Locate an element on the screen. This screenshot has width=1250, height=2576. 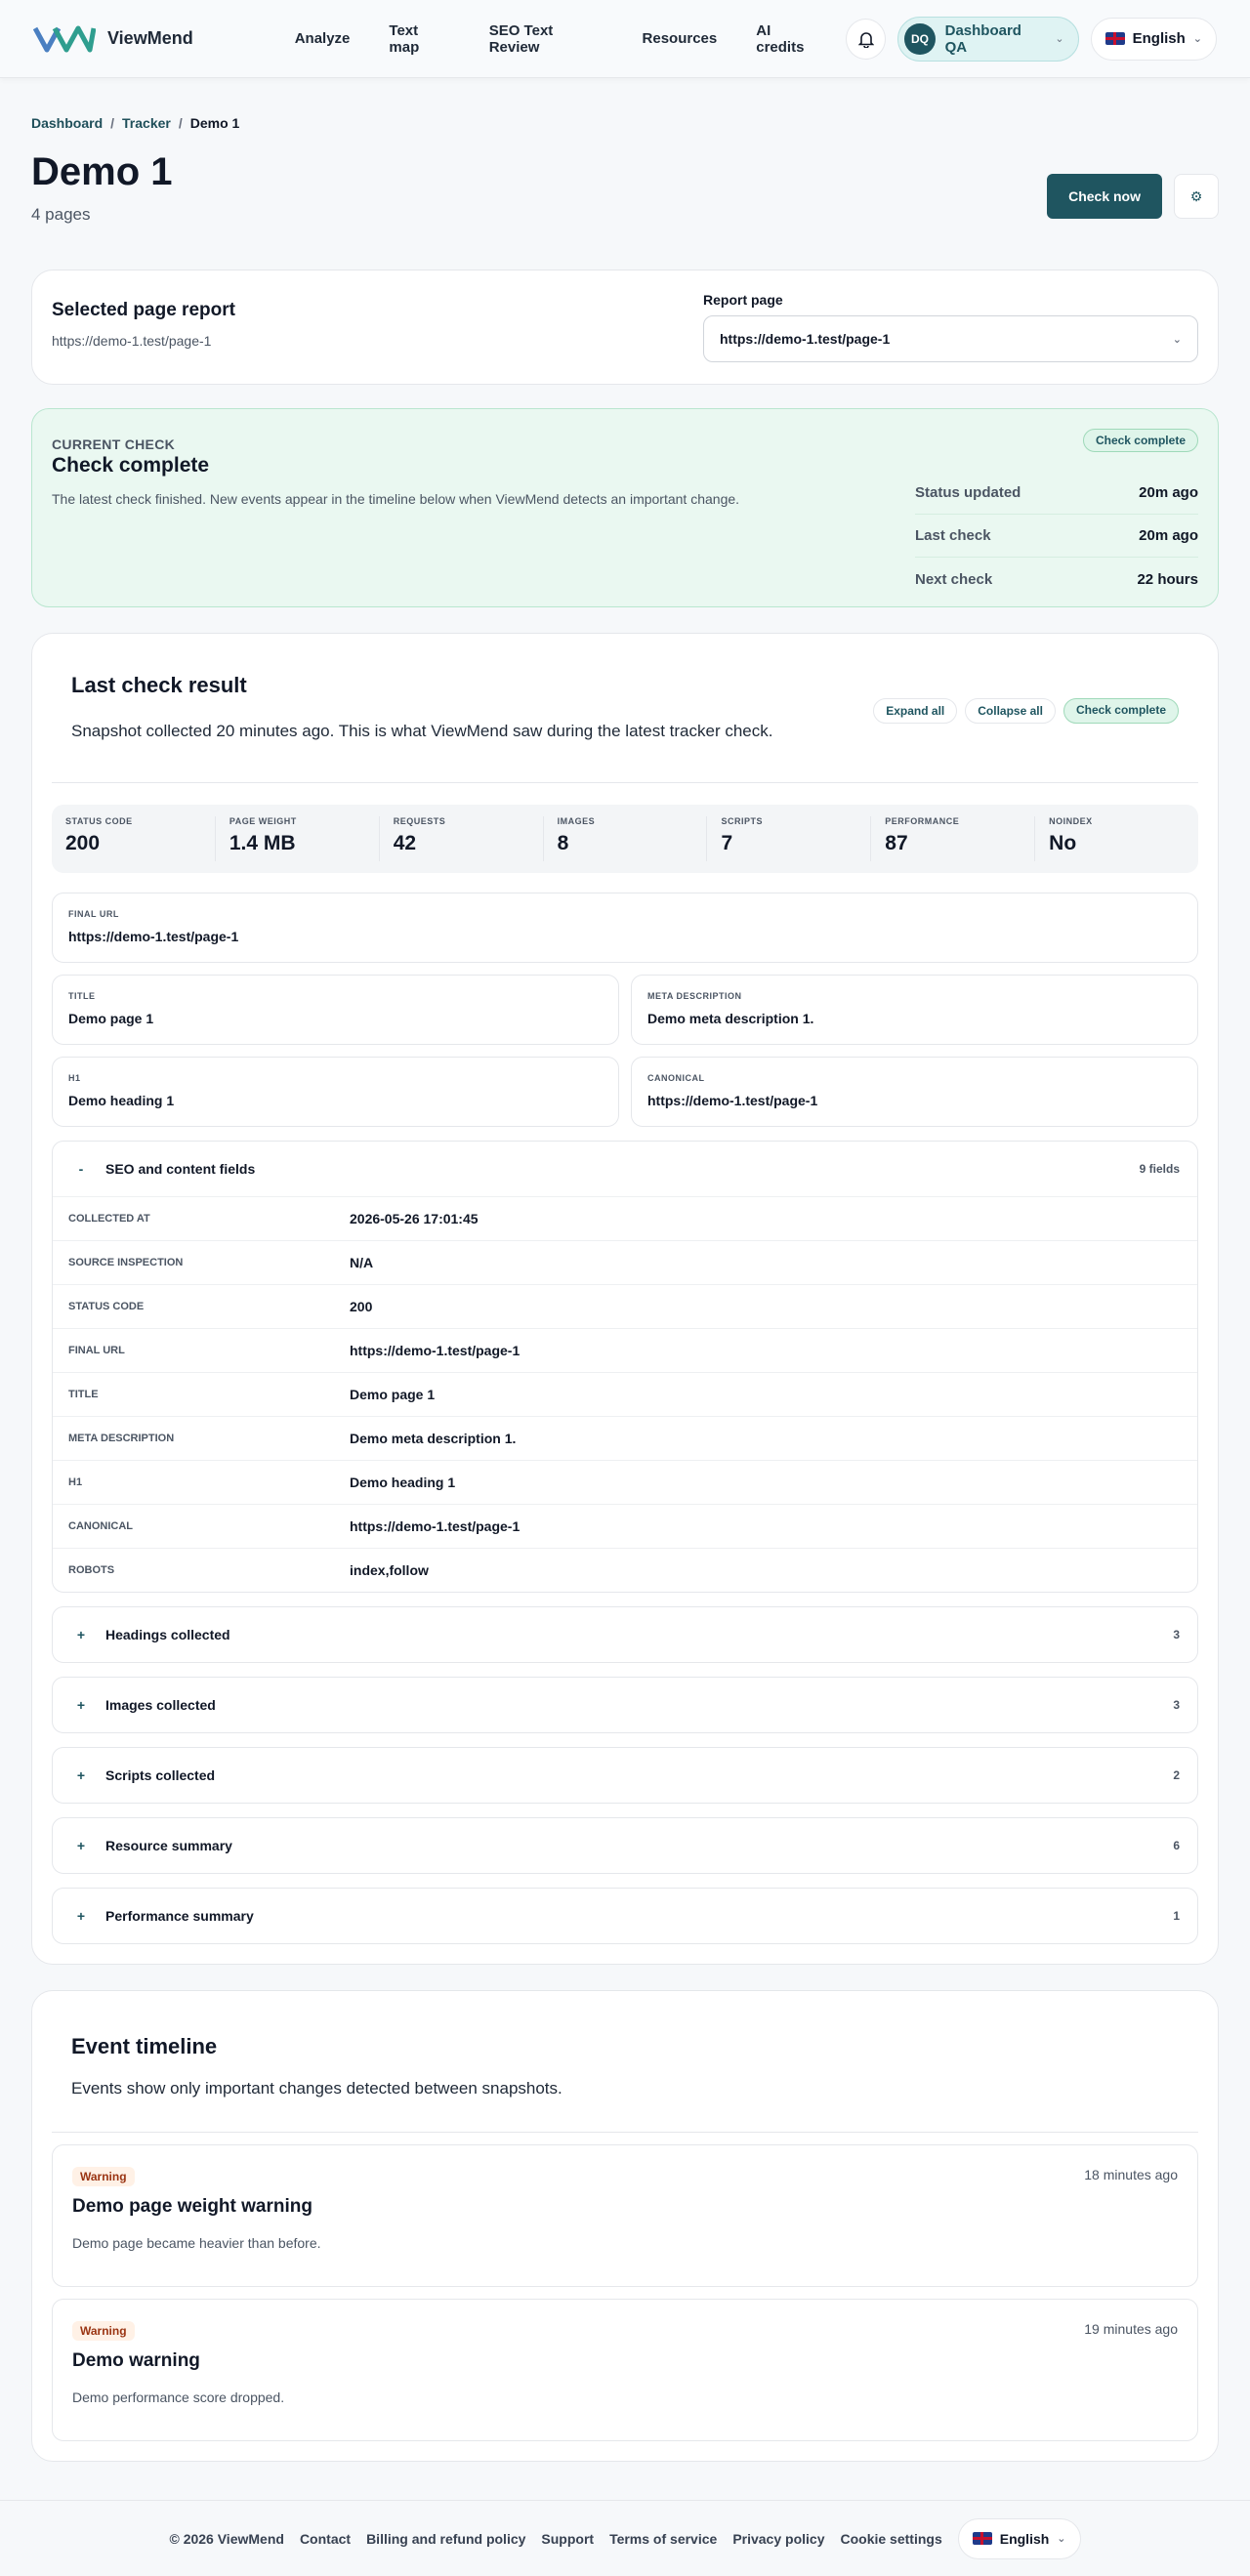
metric-value: 1.4 MB is located at coordinates (262, 843).